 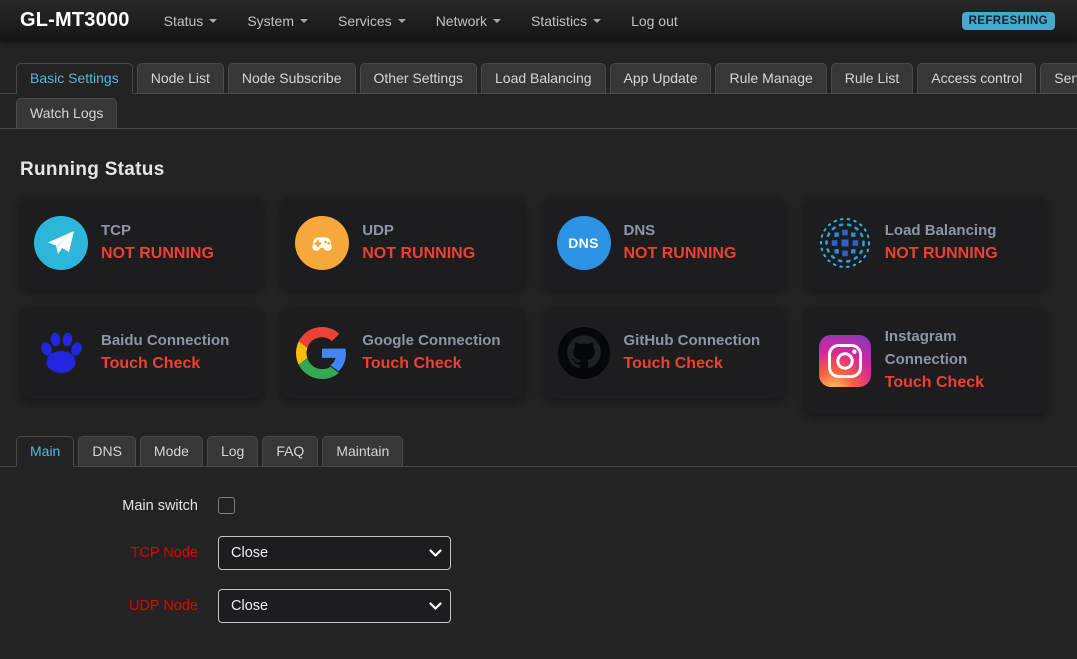 I want to click on card-title: TCP, so click(x=116, y=230).